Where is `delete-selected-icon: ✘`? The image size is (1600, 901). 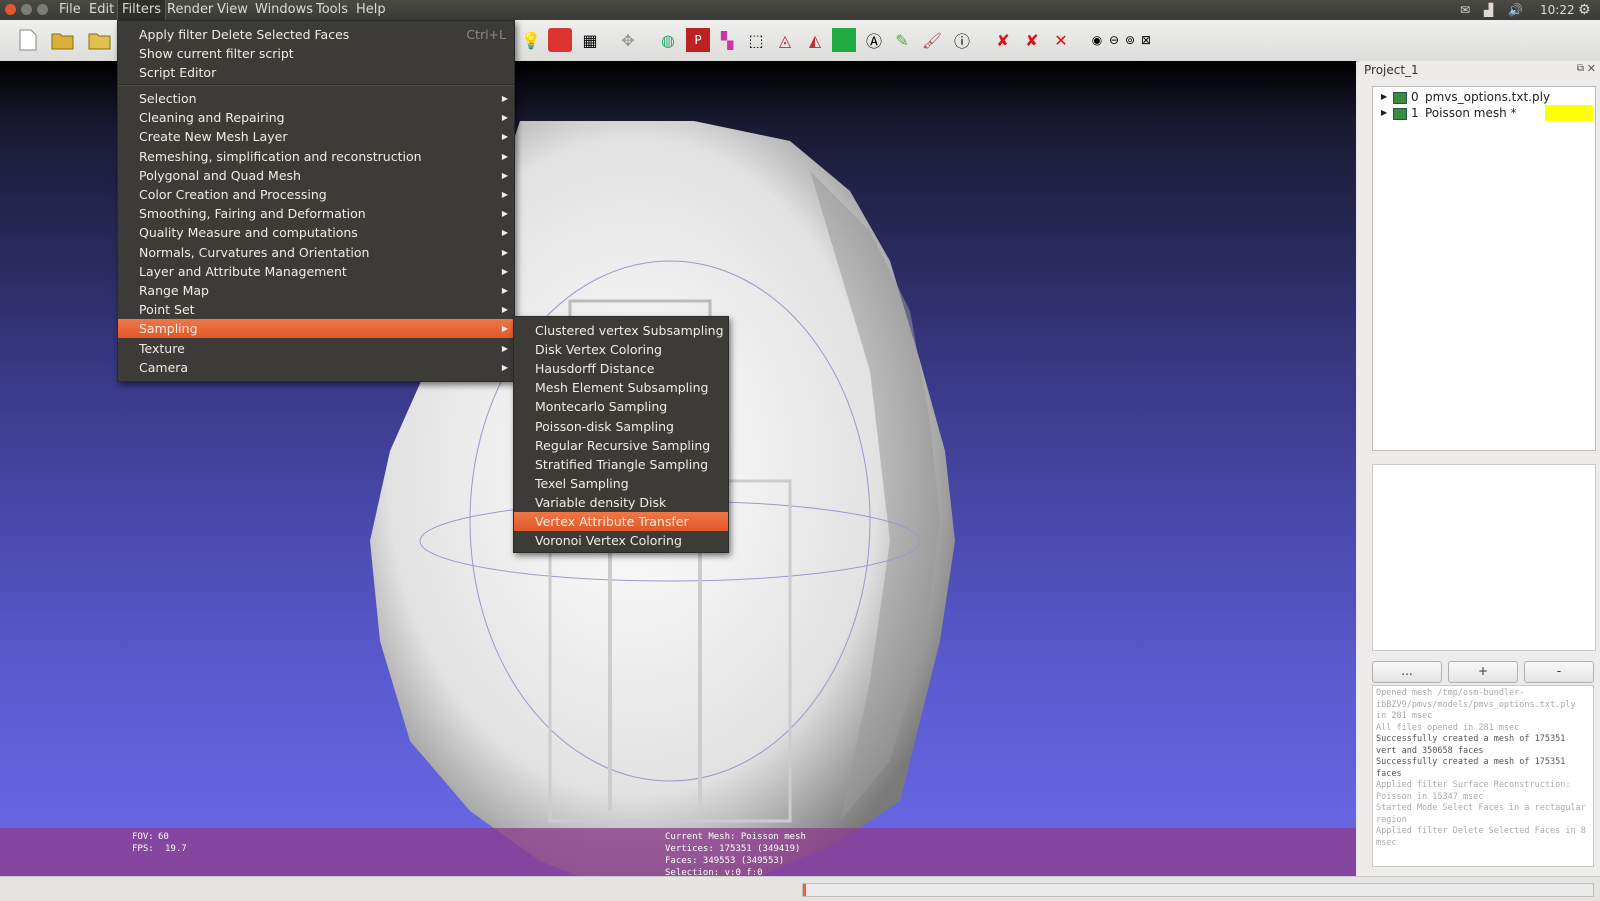 delete-selected-icon: ✘ is located at coordinates (1003, 40).